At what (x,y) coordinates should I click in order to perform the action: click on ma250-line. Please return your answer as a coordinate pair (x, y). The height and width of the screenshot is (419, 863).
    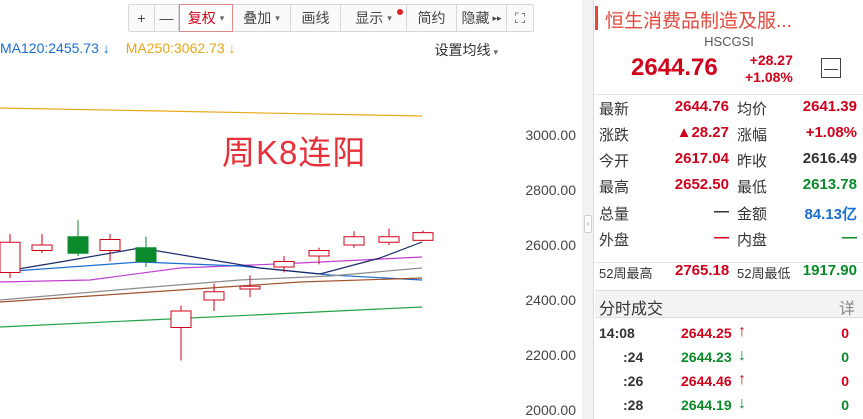
    Looking at the image, I should click on (211, 112).